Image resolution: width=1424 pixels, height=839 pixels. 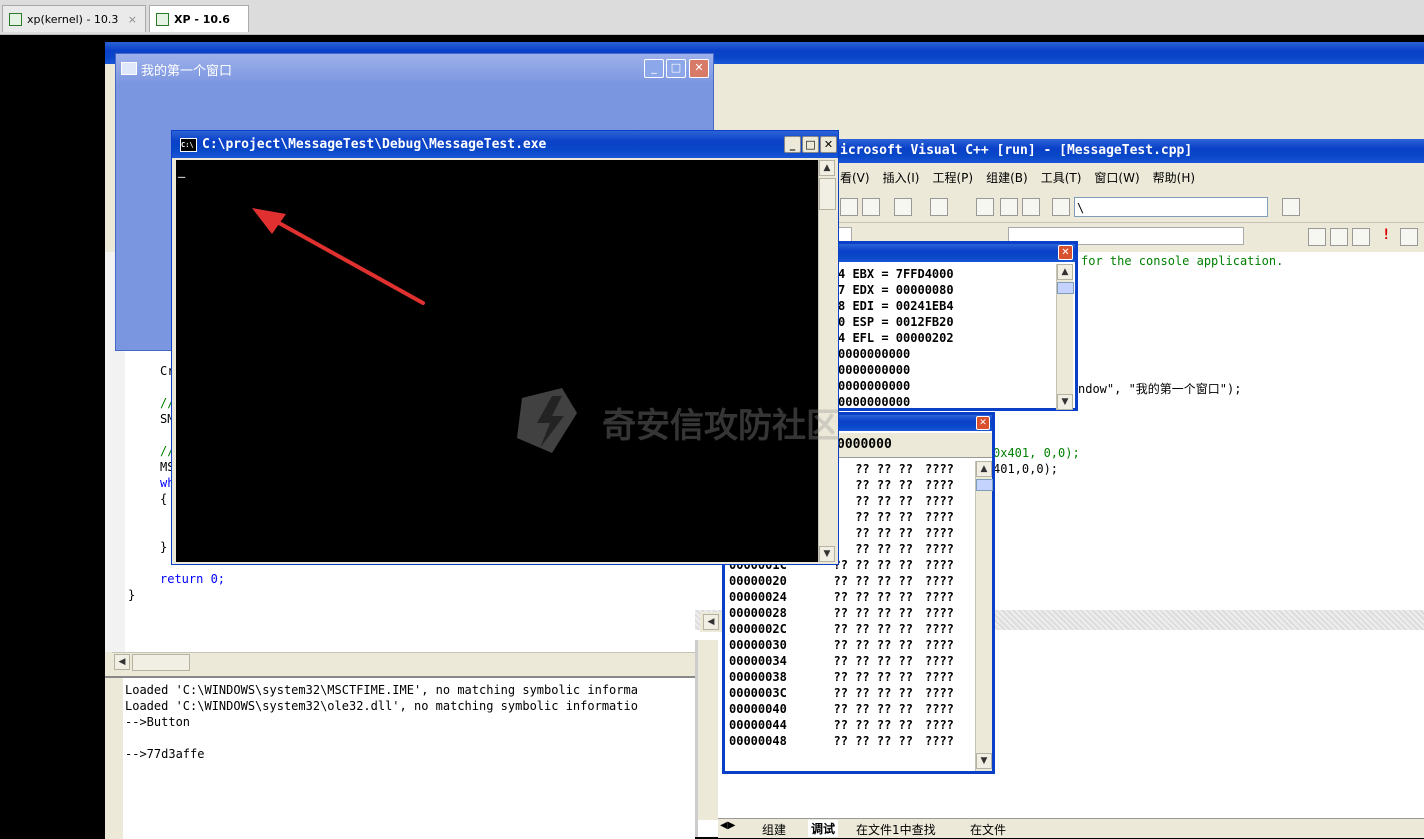 I want to click on memory-address: 00000040, so click(x=758, y=709).